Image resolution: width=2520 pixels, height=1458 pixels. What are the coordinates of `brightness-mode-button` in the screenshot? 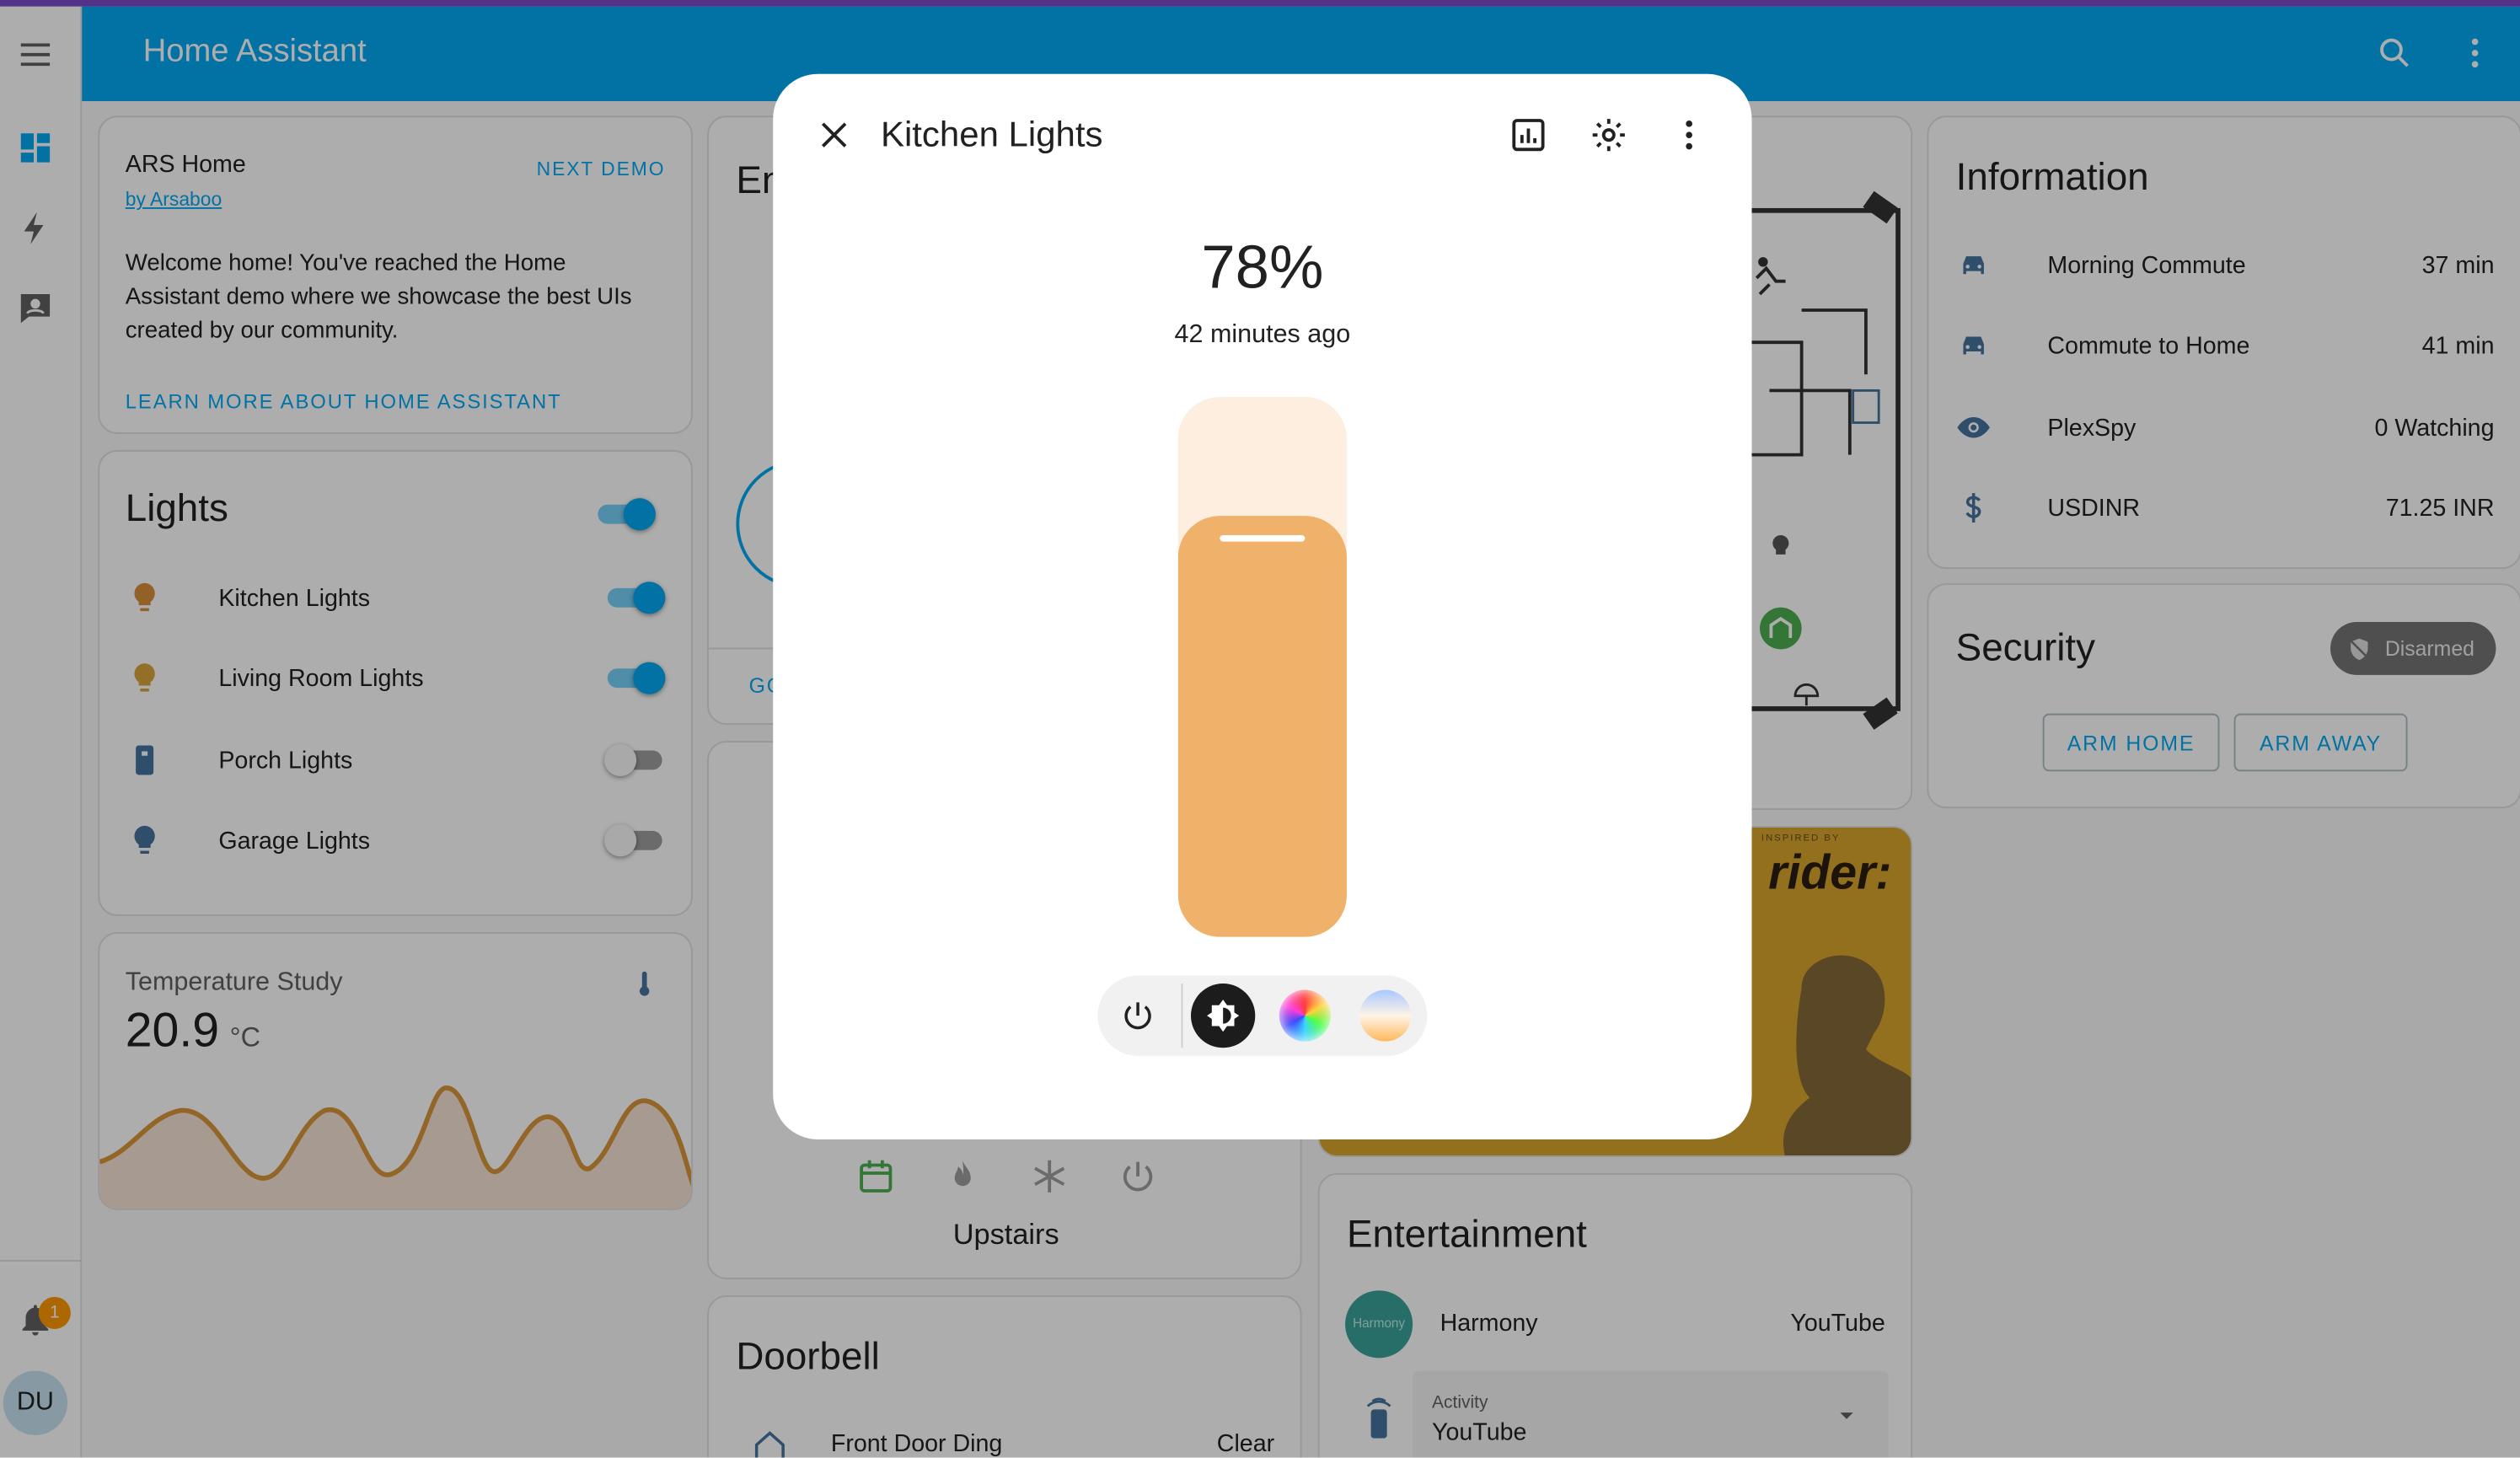 It's located at (1223, 1016).